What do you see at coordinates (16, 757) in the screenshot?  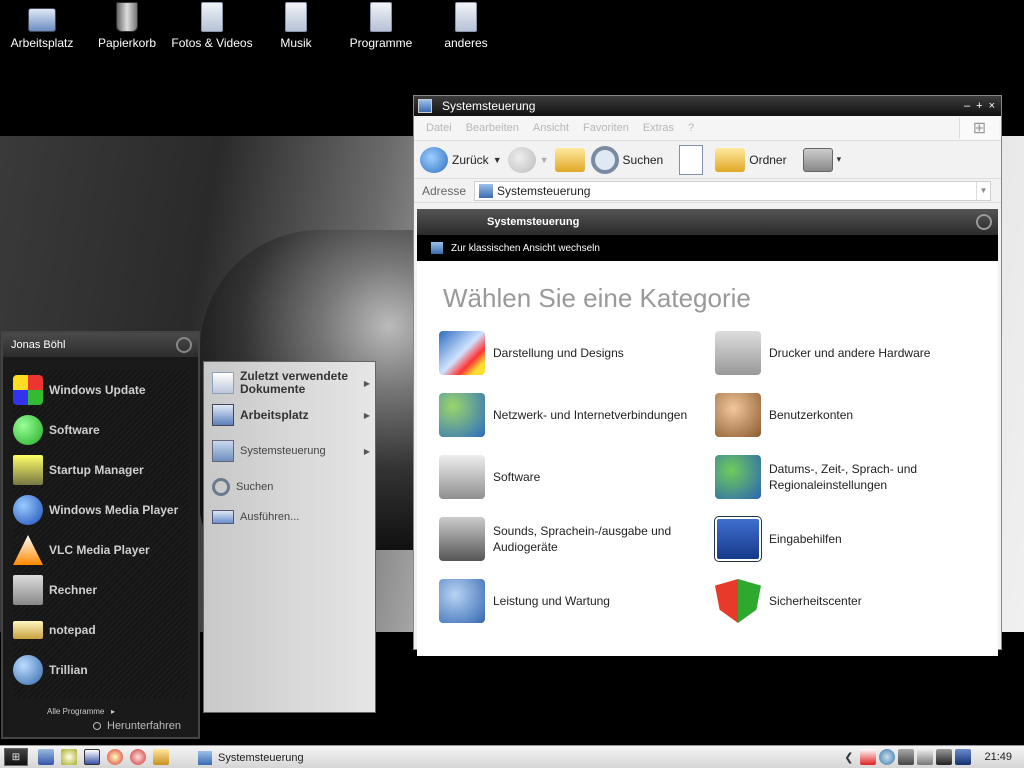 I see `start-button: ⊞` at bounding box center [16, 757].